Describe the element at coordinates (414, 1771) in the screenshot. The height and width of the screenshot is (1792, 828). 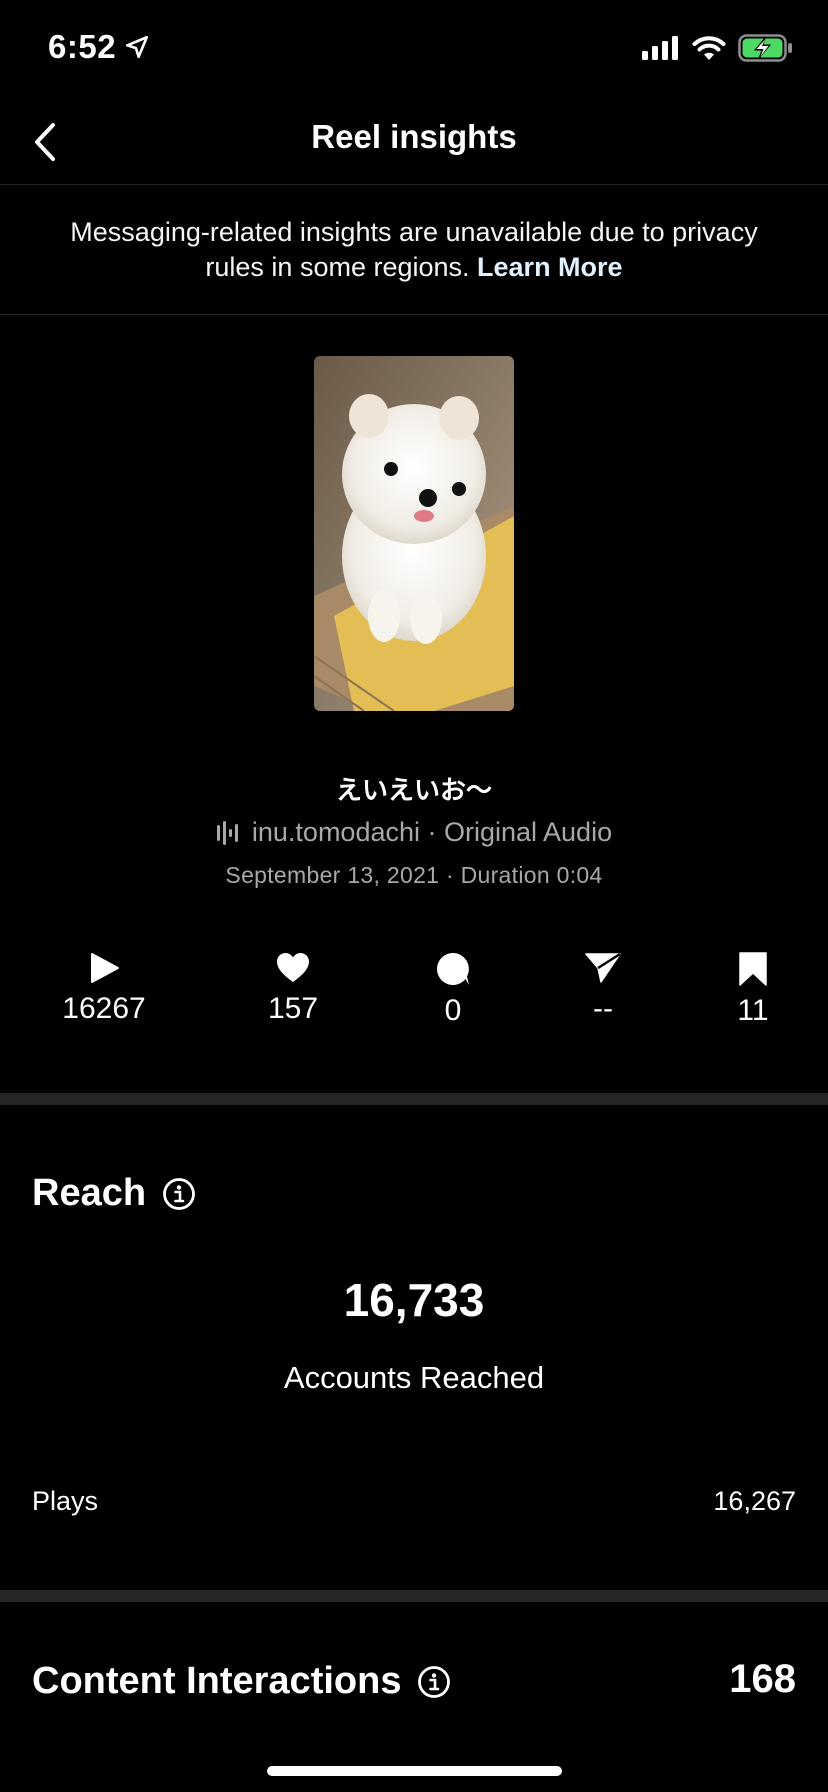
I see `home-indicator` at that location.